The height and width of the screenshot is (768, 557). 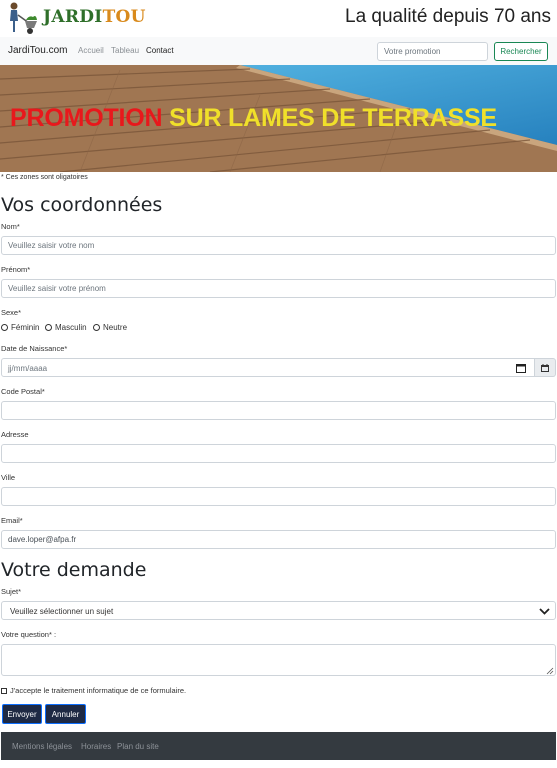 I want to click on navbar-brand: JardiTou.com, so click(x=37, y=50).